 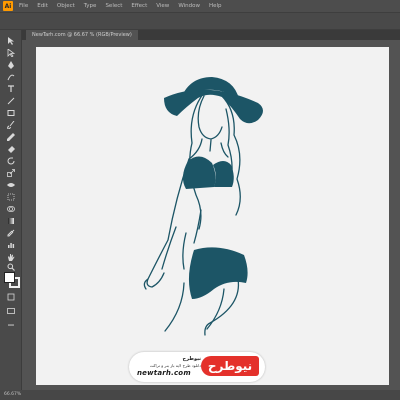 I want to click on fill-color-swatch, so click(x=9, y=277).